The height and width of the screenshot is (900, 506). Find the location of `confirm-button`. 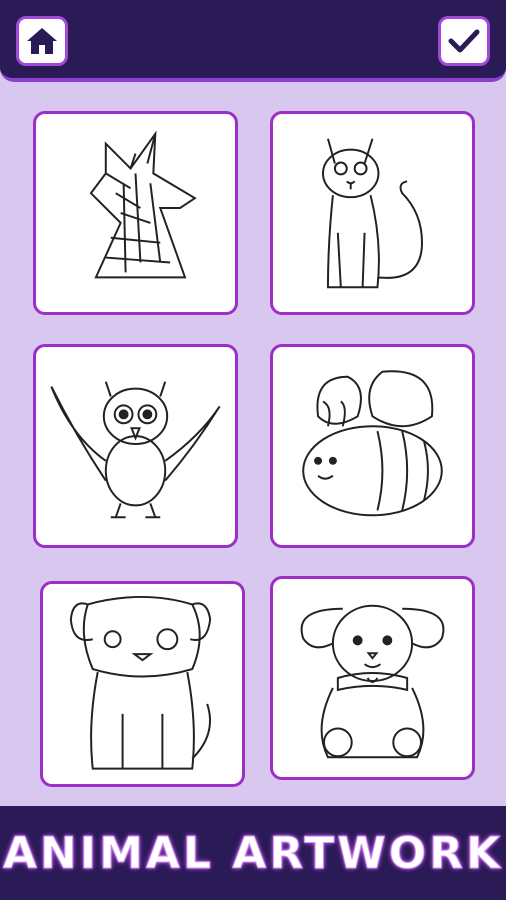

confirm-button is located at coordinates (464, 41).